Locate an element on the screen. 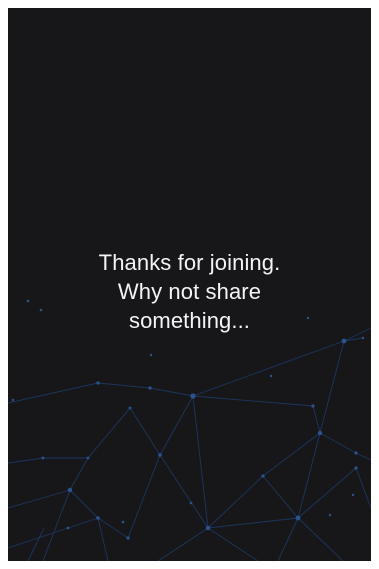  message-line-2: Why not share is located at coordinates (189, 291).